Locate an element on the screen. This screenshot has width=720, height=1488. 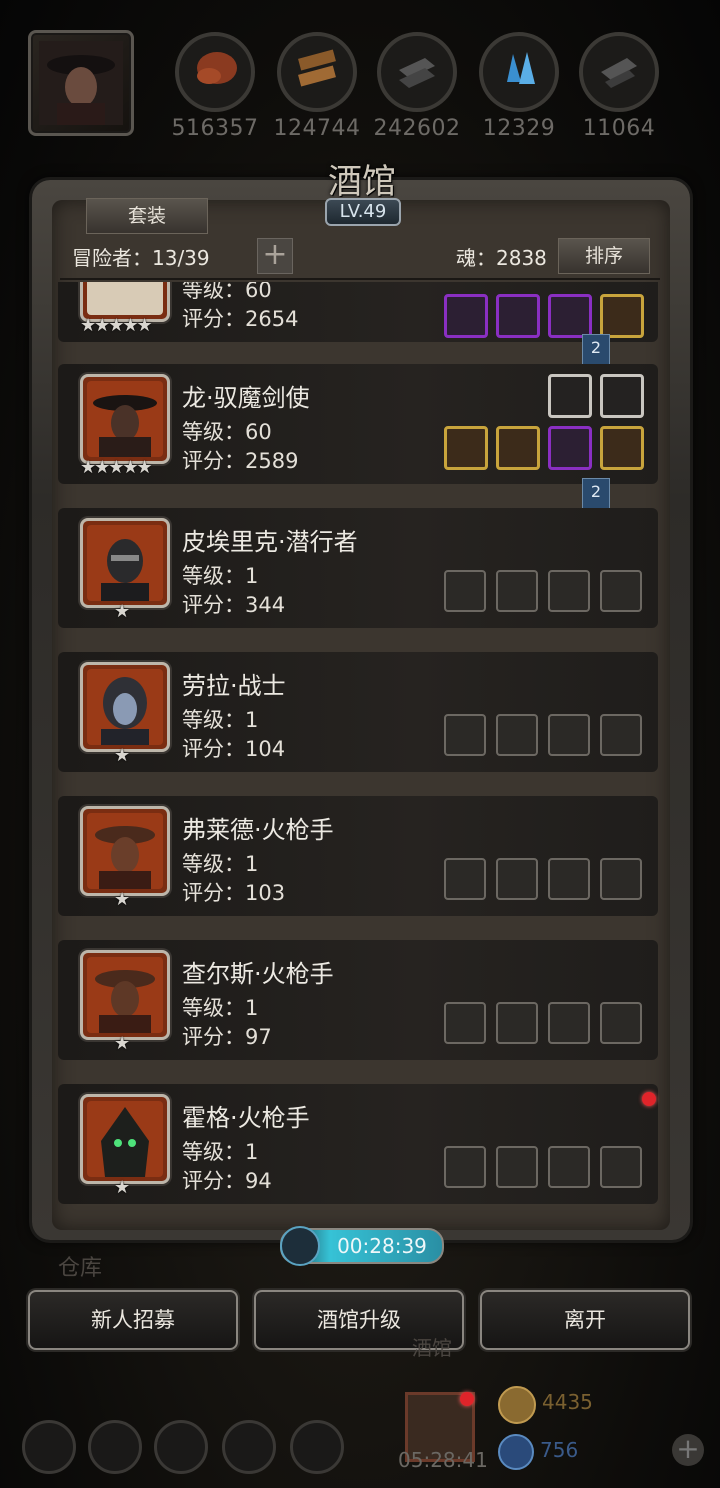
build-icon is located at coordinates (181, 1447).